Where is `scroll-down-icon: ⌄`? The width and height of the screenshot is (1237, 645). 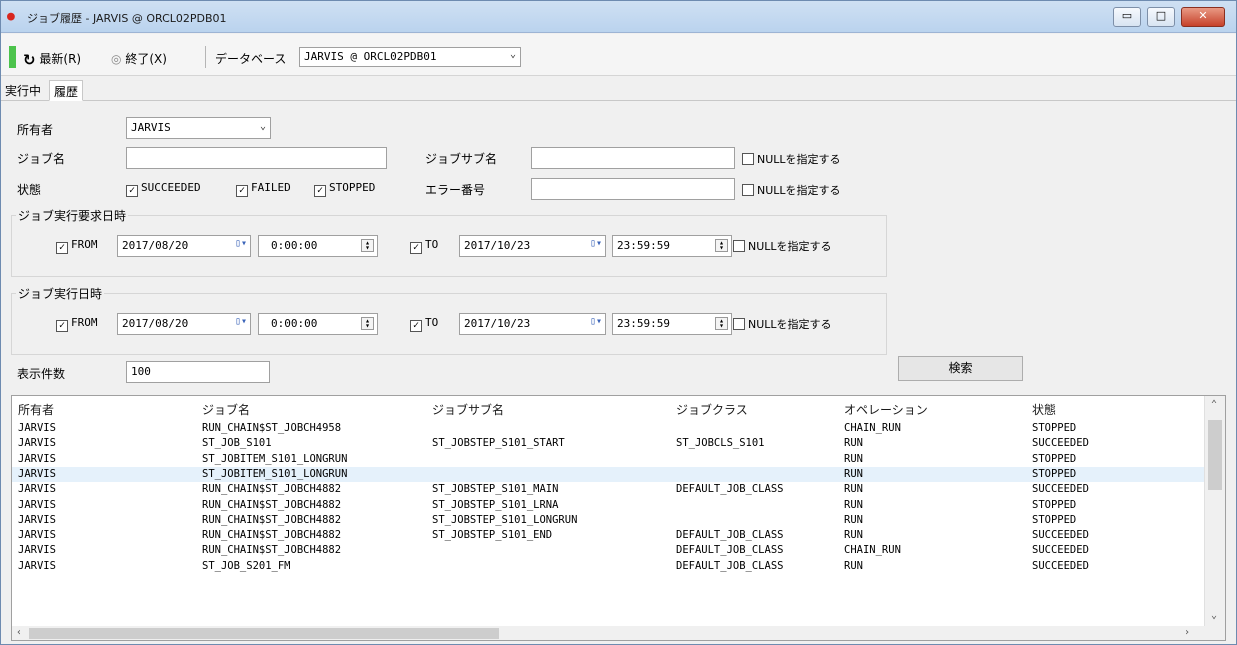
scroll-down-icon: ⌄ is located at coordinates (1214, 615).